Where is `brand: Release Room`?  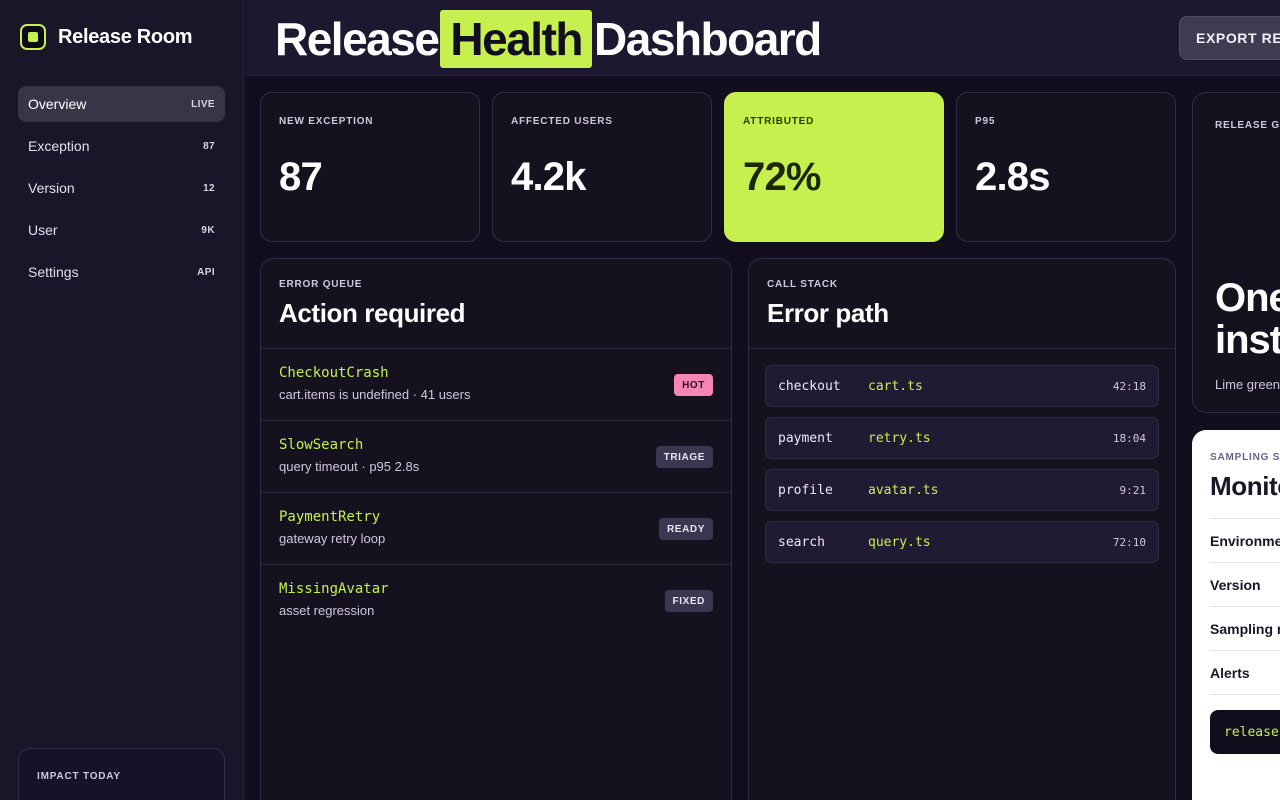 brand: Release Room is located at coordinates (106, 37).